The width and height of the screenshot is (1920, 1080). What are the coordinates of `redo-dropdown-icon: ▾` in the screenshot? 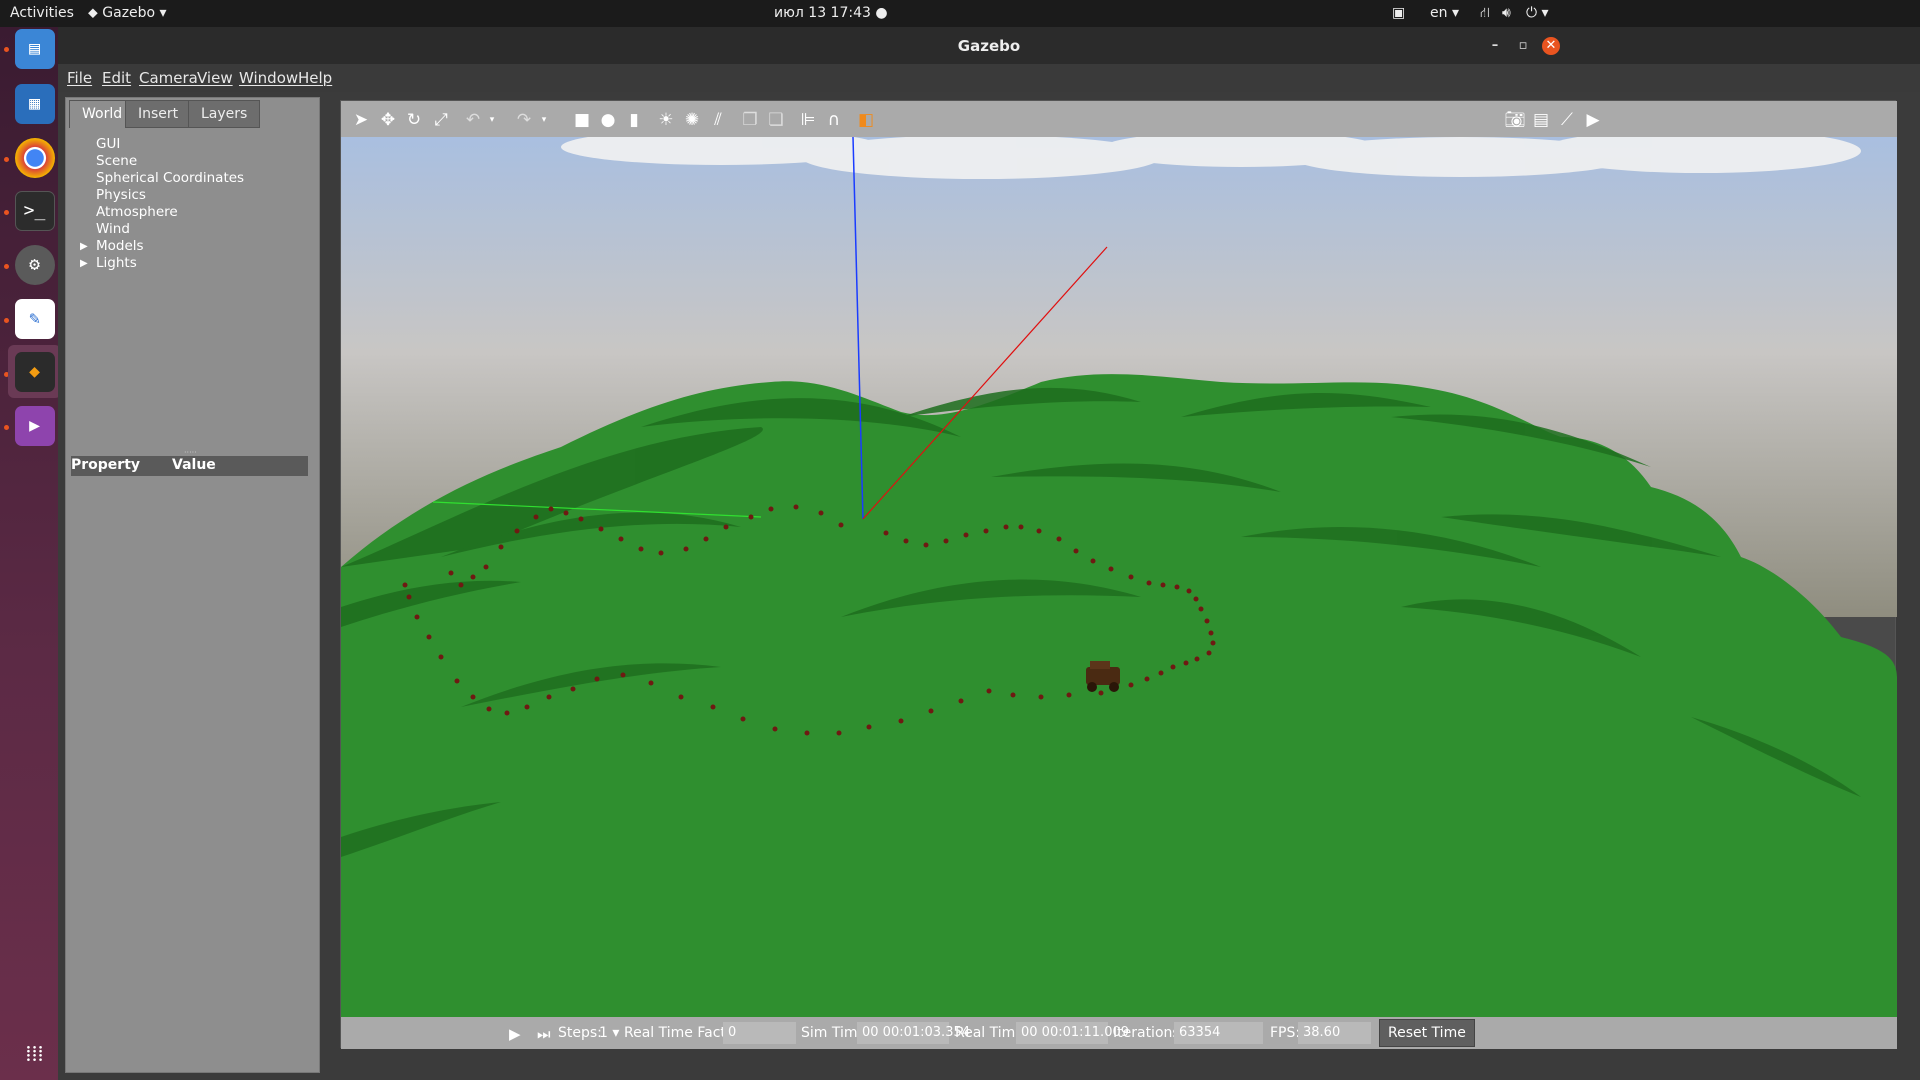 It's located at (544, 120).